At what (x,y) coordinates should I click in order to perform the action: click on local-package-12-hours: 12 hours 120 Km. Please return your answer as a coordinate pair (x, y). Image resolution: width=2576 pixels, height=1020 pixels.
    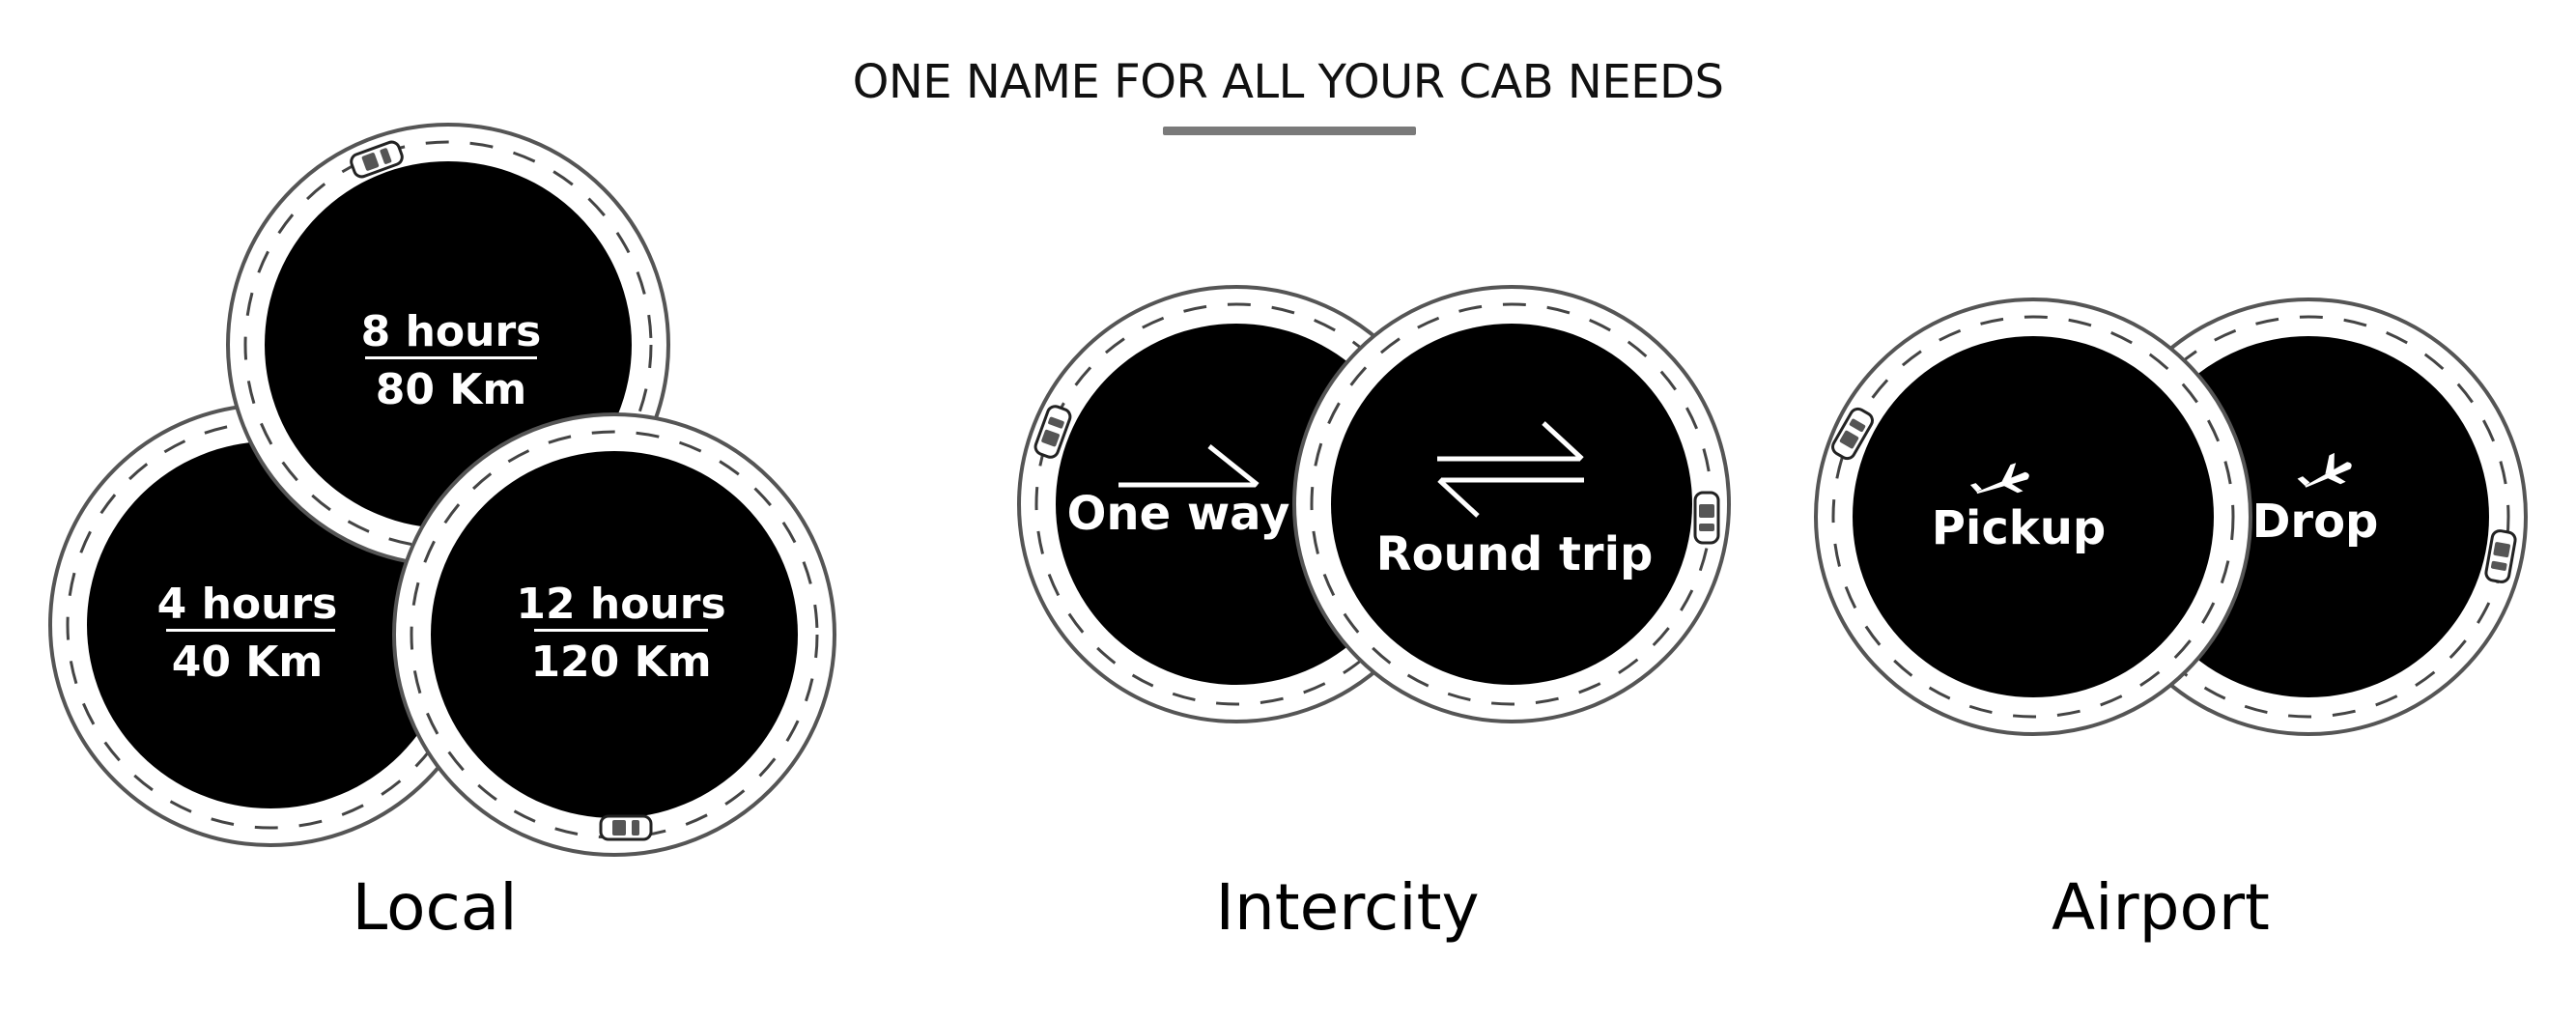
    Looking at the image, I should click on (614, 635).